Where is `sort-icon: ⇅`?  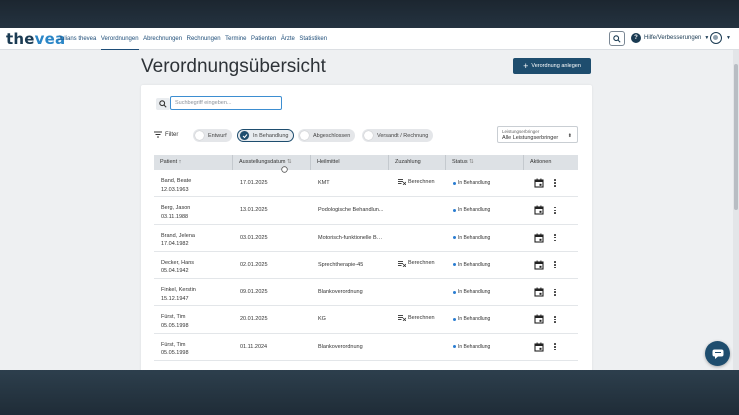
sort-icon: ⇅ is located at coordinates (471, 162).